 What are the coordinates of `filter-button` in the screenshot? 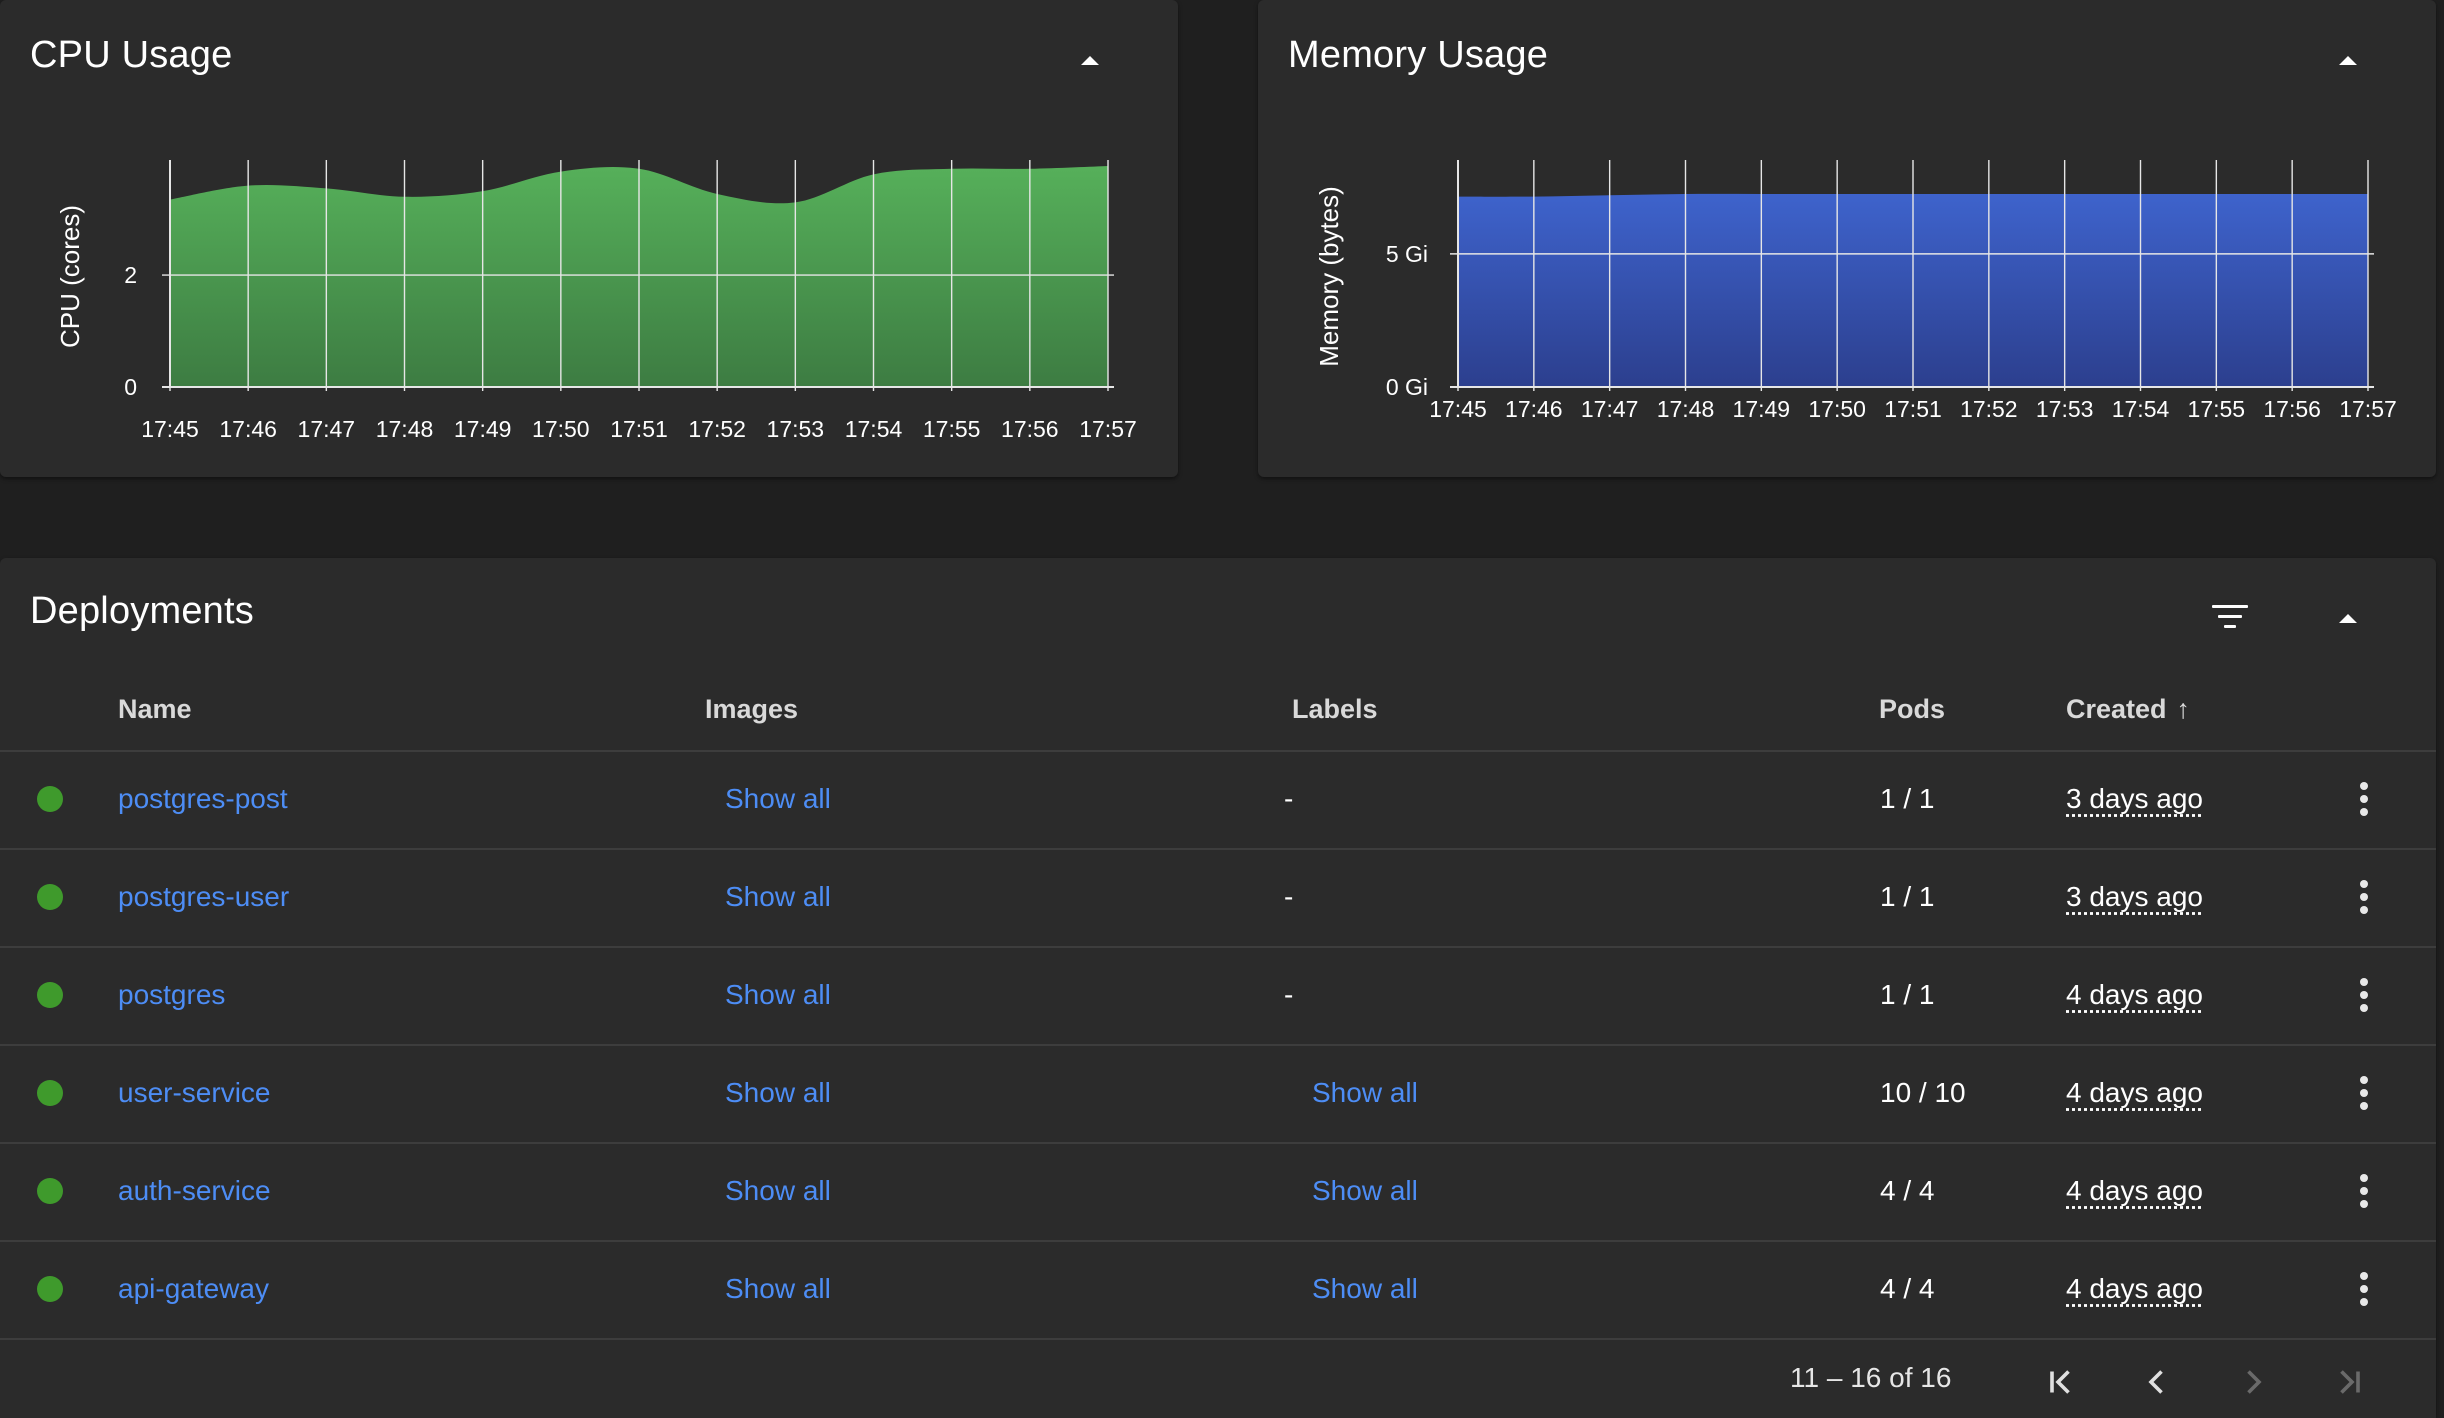 It's located at (2230, 616).